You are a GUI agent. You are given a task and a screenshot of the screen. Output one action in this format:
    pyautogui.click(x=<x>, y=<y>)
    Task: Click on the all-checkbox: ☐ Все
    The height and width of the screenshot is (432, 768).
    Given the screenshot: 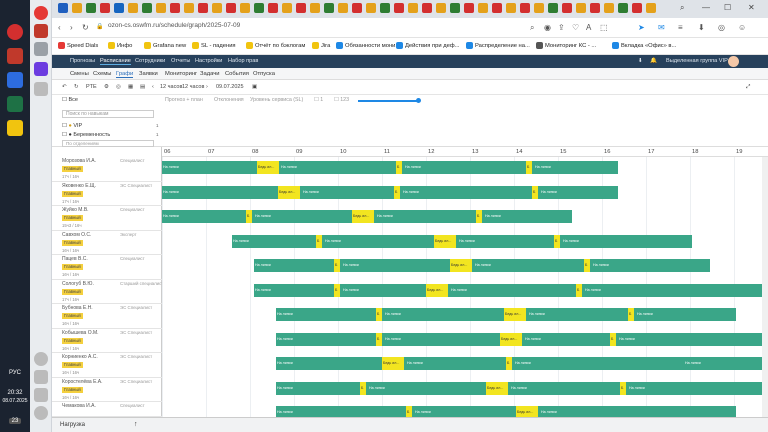 What is the action you would take?
    pyautogui.click(x=70, y=100)
    